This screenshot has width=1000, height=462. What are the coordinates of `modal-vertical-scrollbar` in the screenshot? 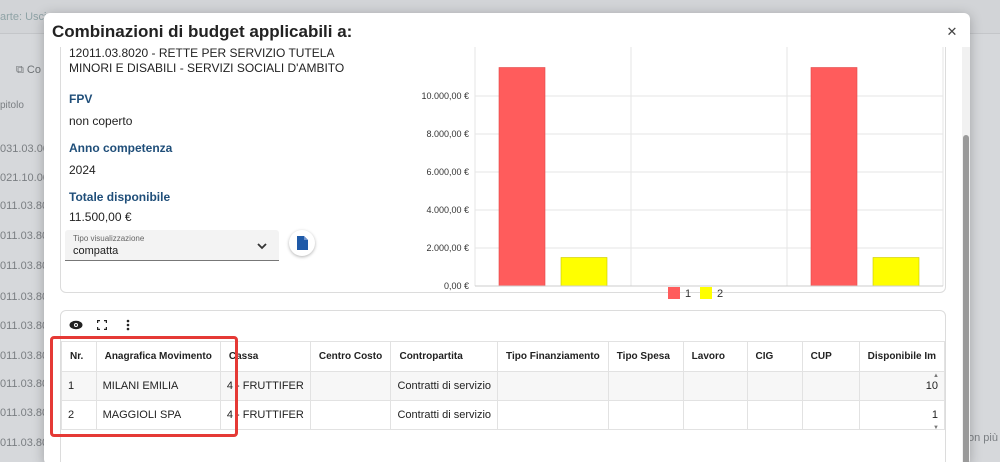 It's located at (966, 254).